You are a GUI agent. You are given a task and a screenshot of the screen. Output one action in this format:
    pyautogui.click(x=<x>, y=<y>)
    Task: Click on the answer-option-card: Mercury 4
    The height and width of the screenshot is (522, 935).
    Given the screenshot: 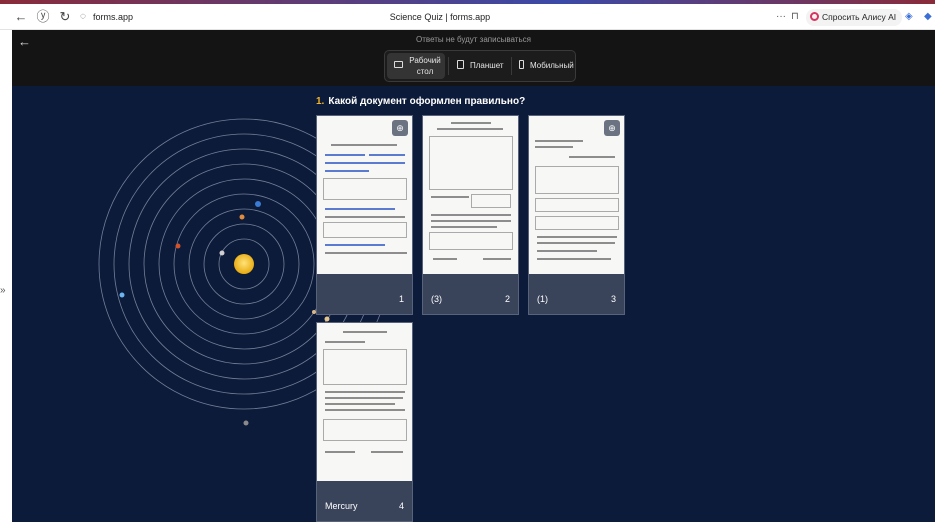 What is the action you would take?
    pyautogui.click(x=364, y=422)
    